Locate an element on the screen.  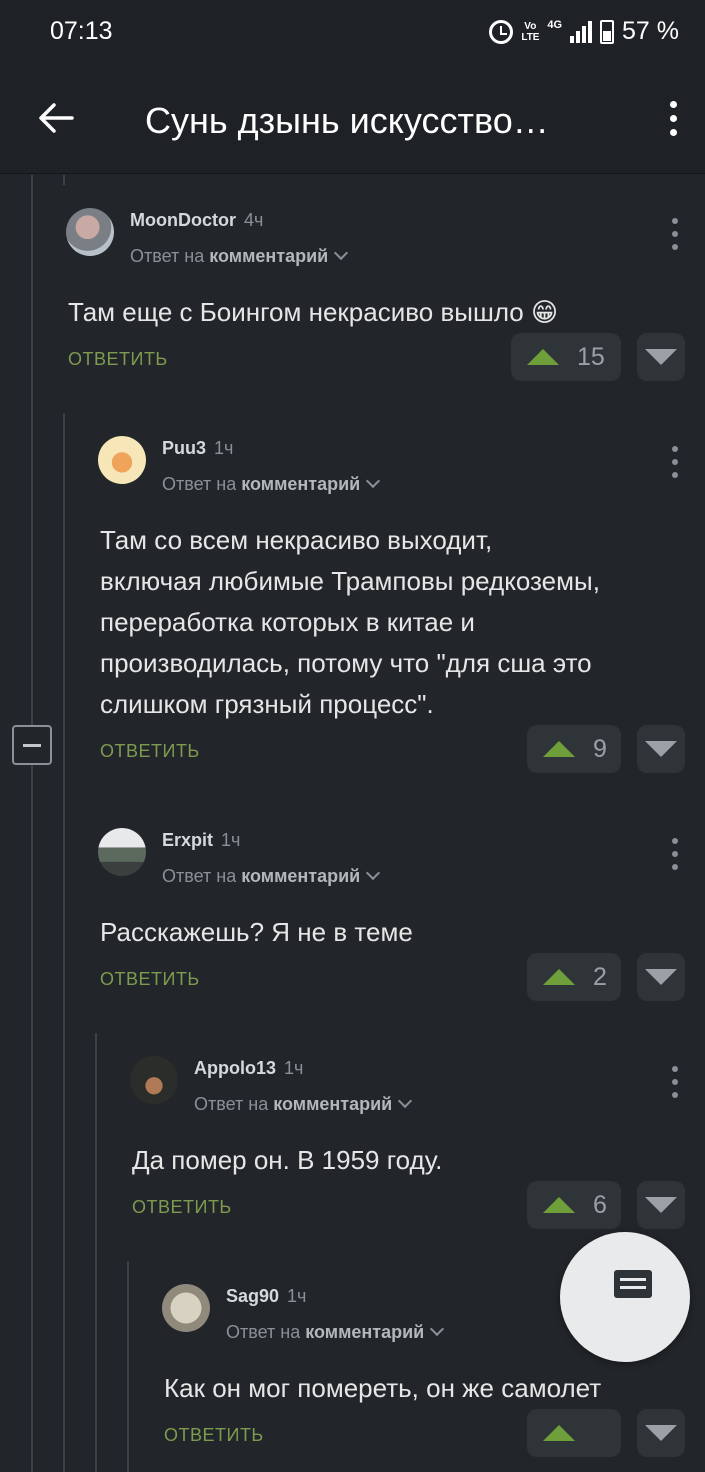
upvote-button: 15 is located at coordinates (566, 357).